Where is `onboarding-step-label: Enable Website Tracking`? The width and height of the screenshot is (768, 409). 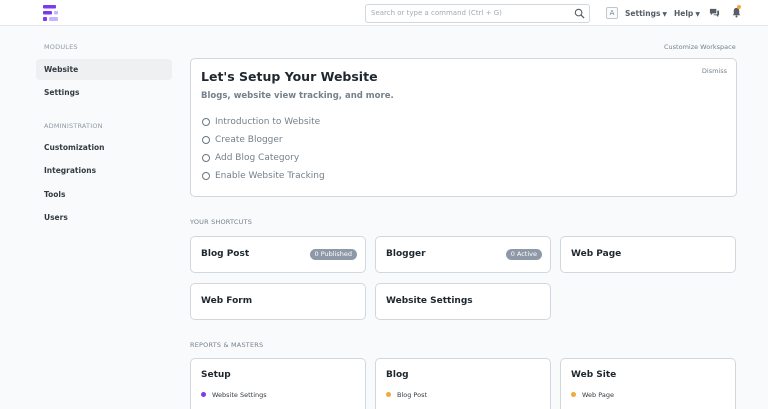
onboarding-step-label: Enable Website Tracking is located at coordinates (270, 176).